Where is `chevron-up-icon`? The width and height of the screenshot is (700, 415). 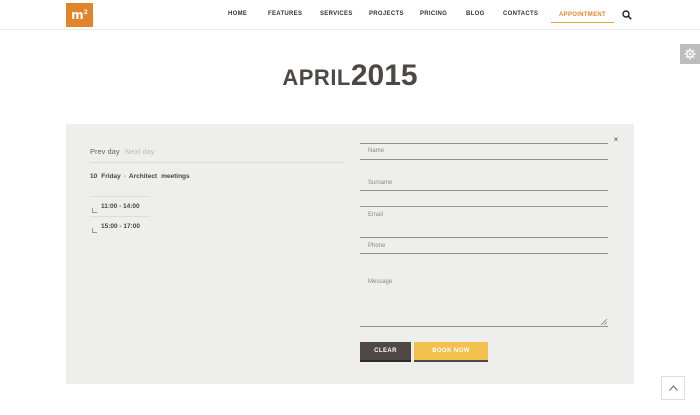 chevron-up-icon is located at coordinates (673, 388).